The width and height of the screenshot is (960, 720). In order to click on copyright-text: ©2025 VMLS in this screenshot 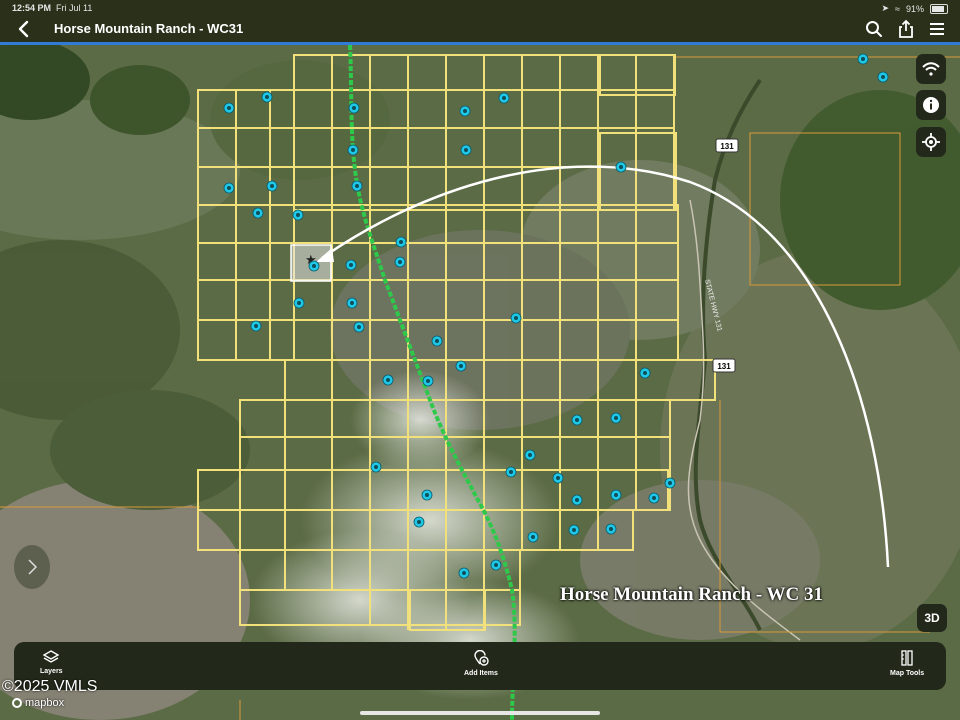, I will do `click(50, 686)`.